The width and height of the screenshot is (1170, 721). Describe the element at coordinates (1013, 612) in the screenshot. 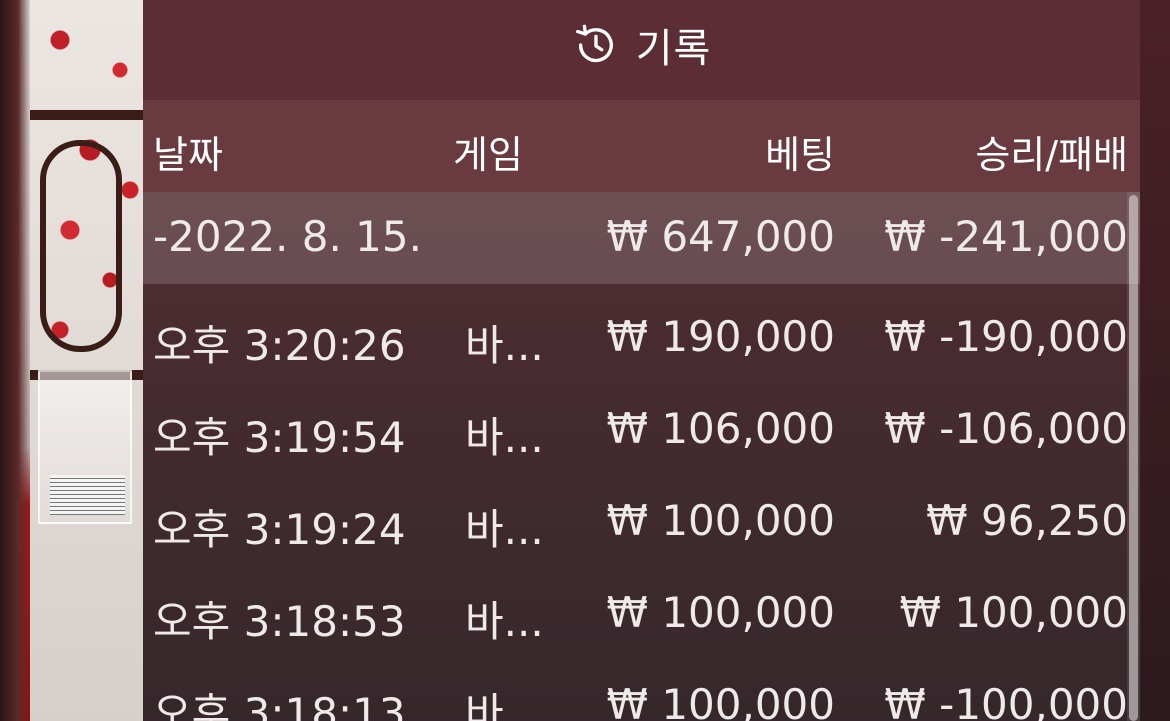

I see `row-win-loss: ₩ 100,000` at that location.